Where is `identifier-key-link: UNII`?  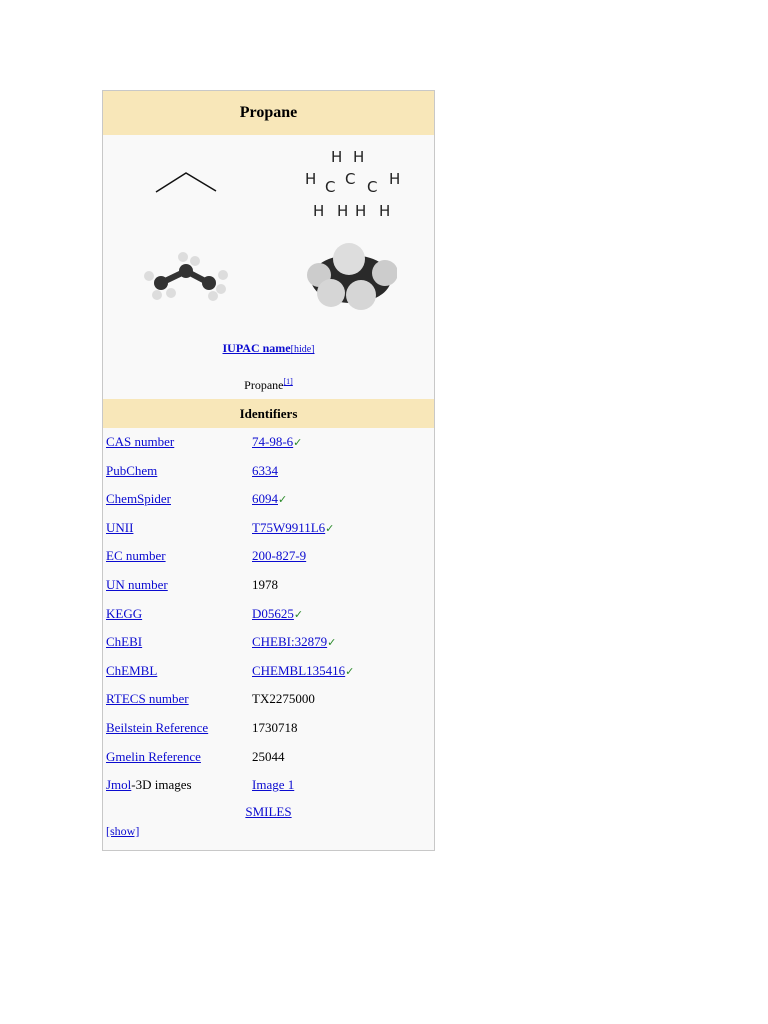
identifier-key-link: UNII is located at coordinates (119, 527).